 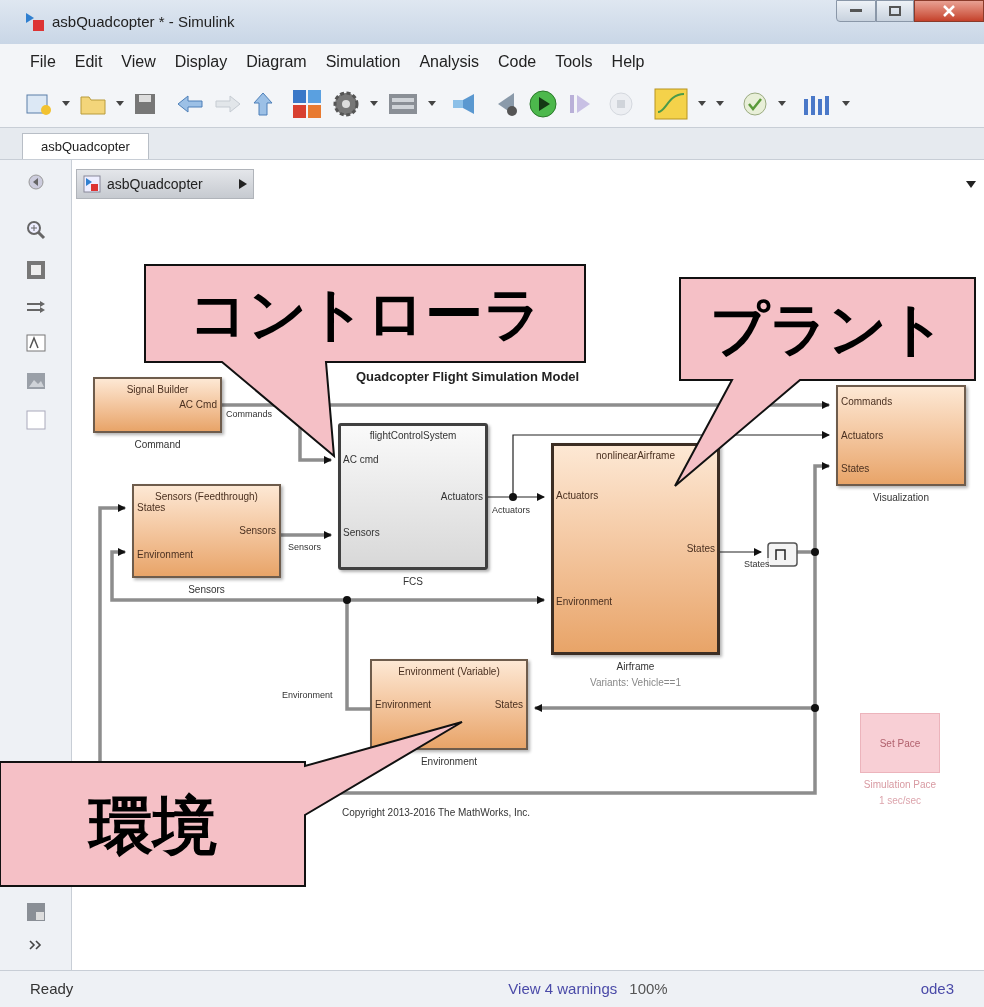 I want to click on expand-icon, so click(x=35, y=945).